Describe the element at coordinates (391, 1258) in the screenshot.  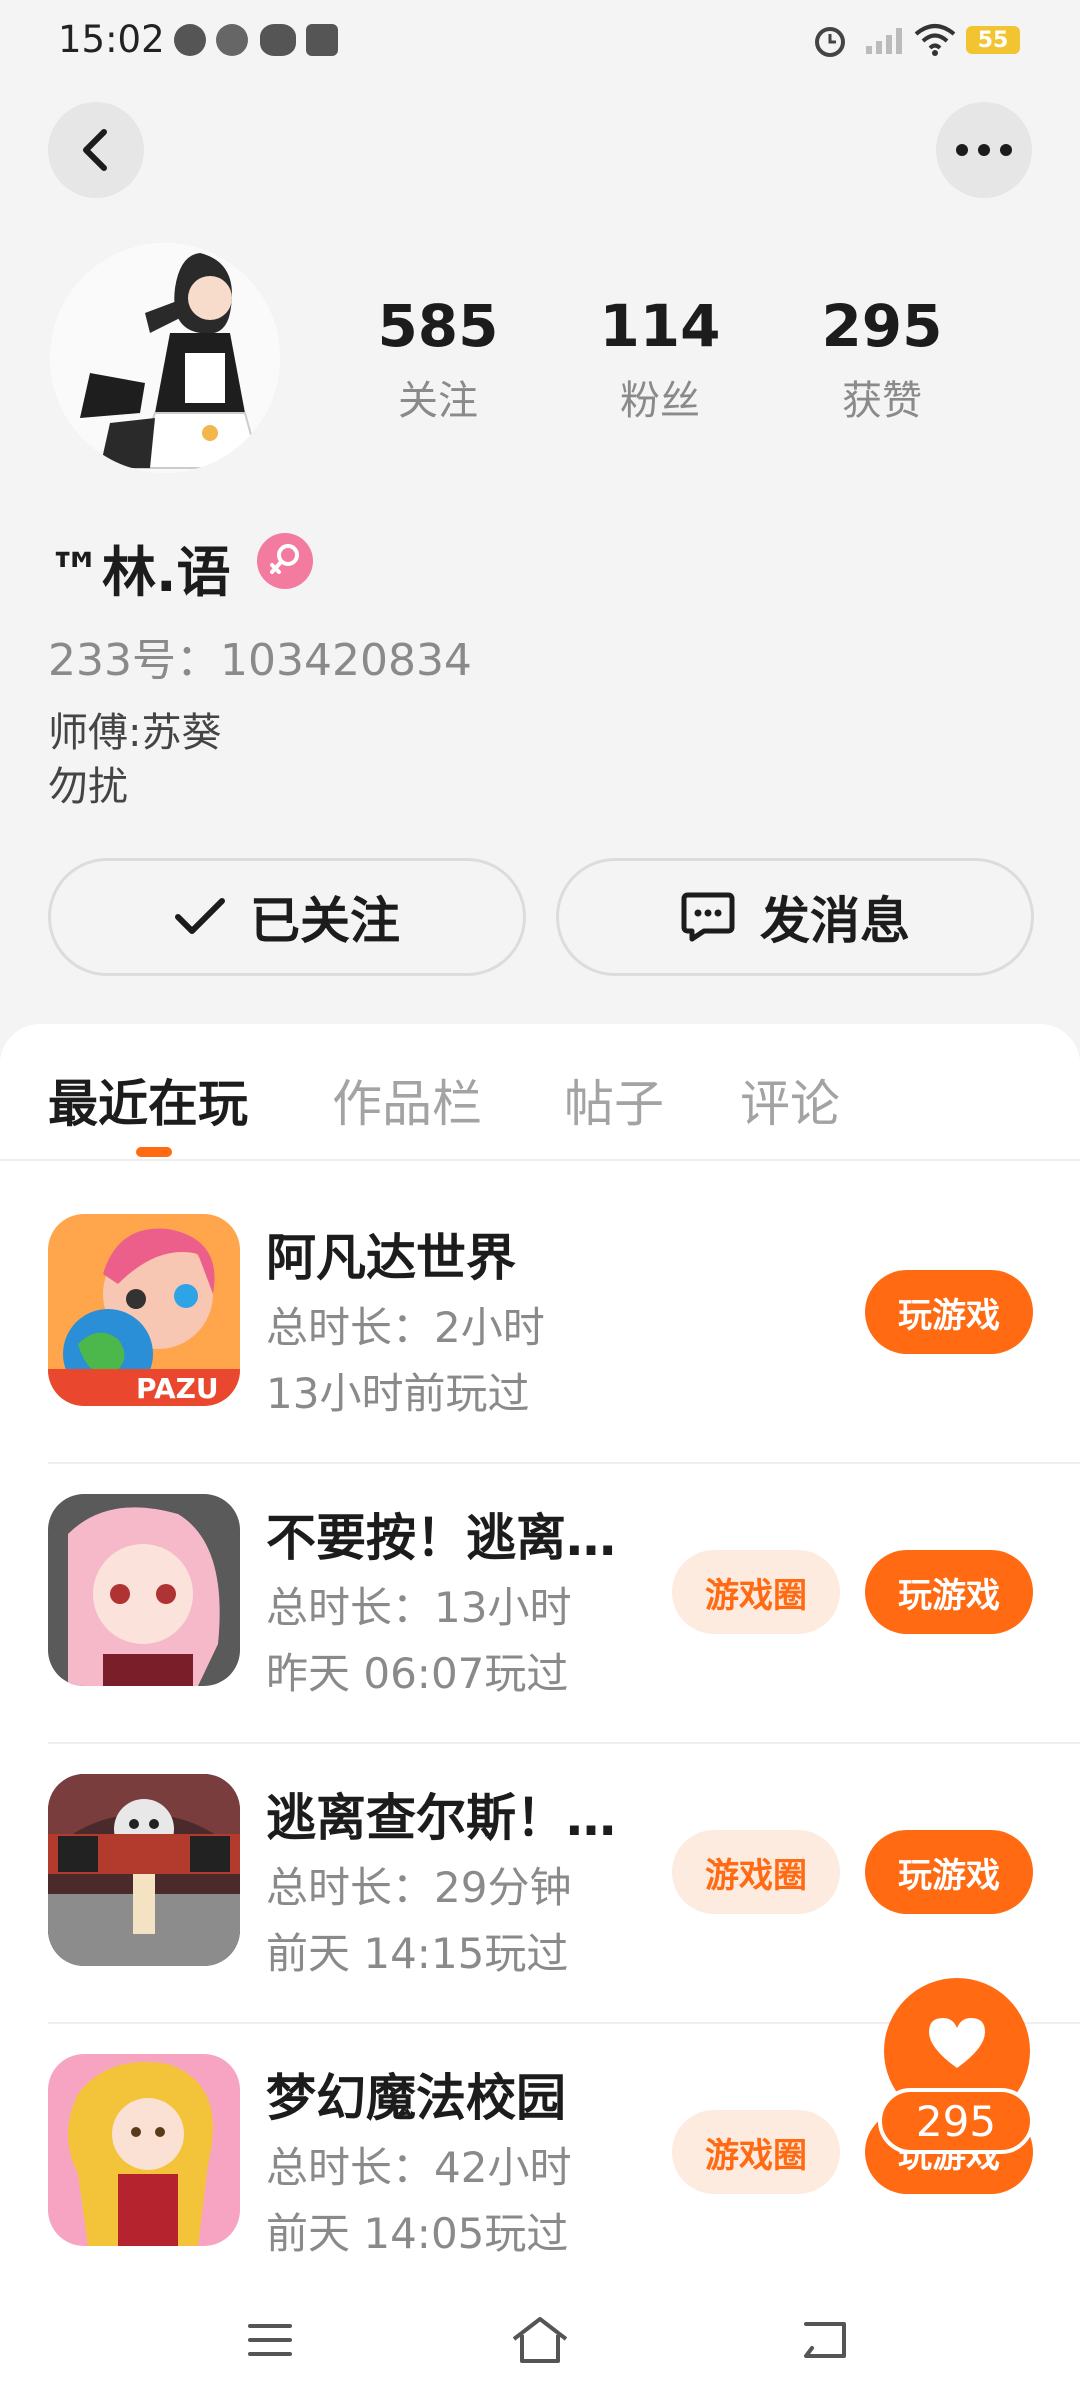
I see `game-name: 阿凡达世界` at that location.